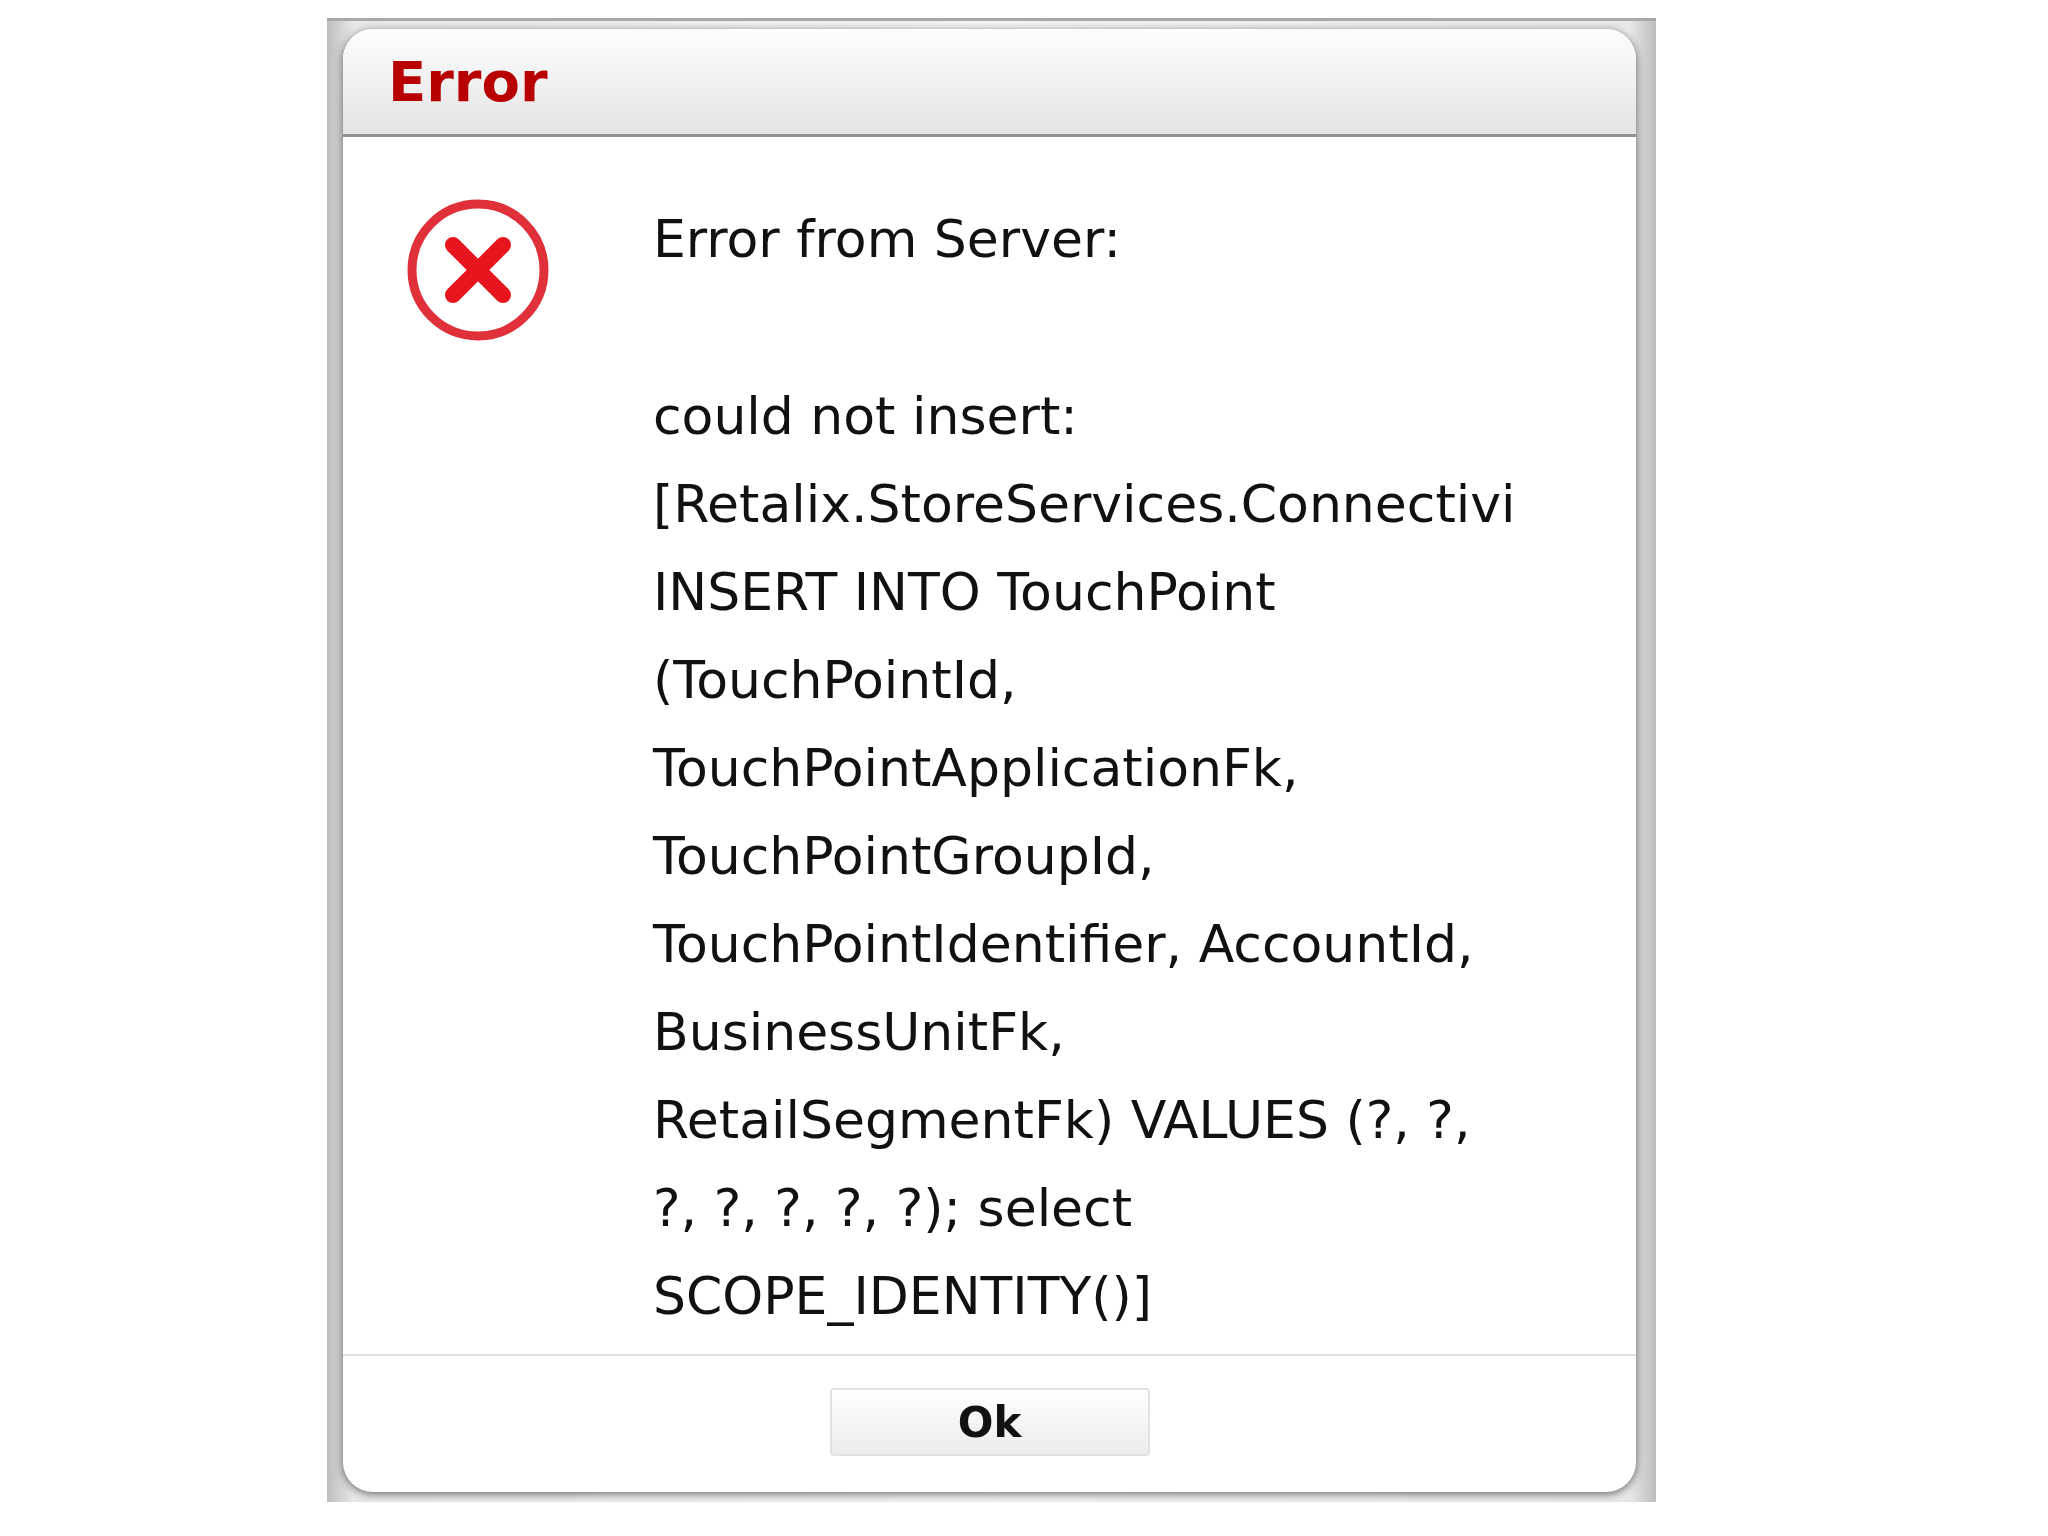 The width and height of the screenshot is (2048, 1536). Describe the element at coordinates (904, 856) in the screenshot. I see `error-message-line: TouchPointGroupId,` at that location.